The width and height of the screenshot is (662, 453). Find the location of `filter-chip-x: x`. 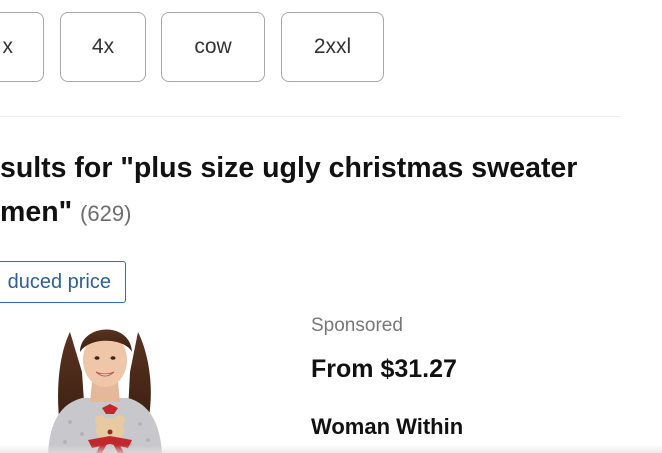

filter-chip-x: x is located at coordinates (22, 47).